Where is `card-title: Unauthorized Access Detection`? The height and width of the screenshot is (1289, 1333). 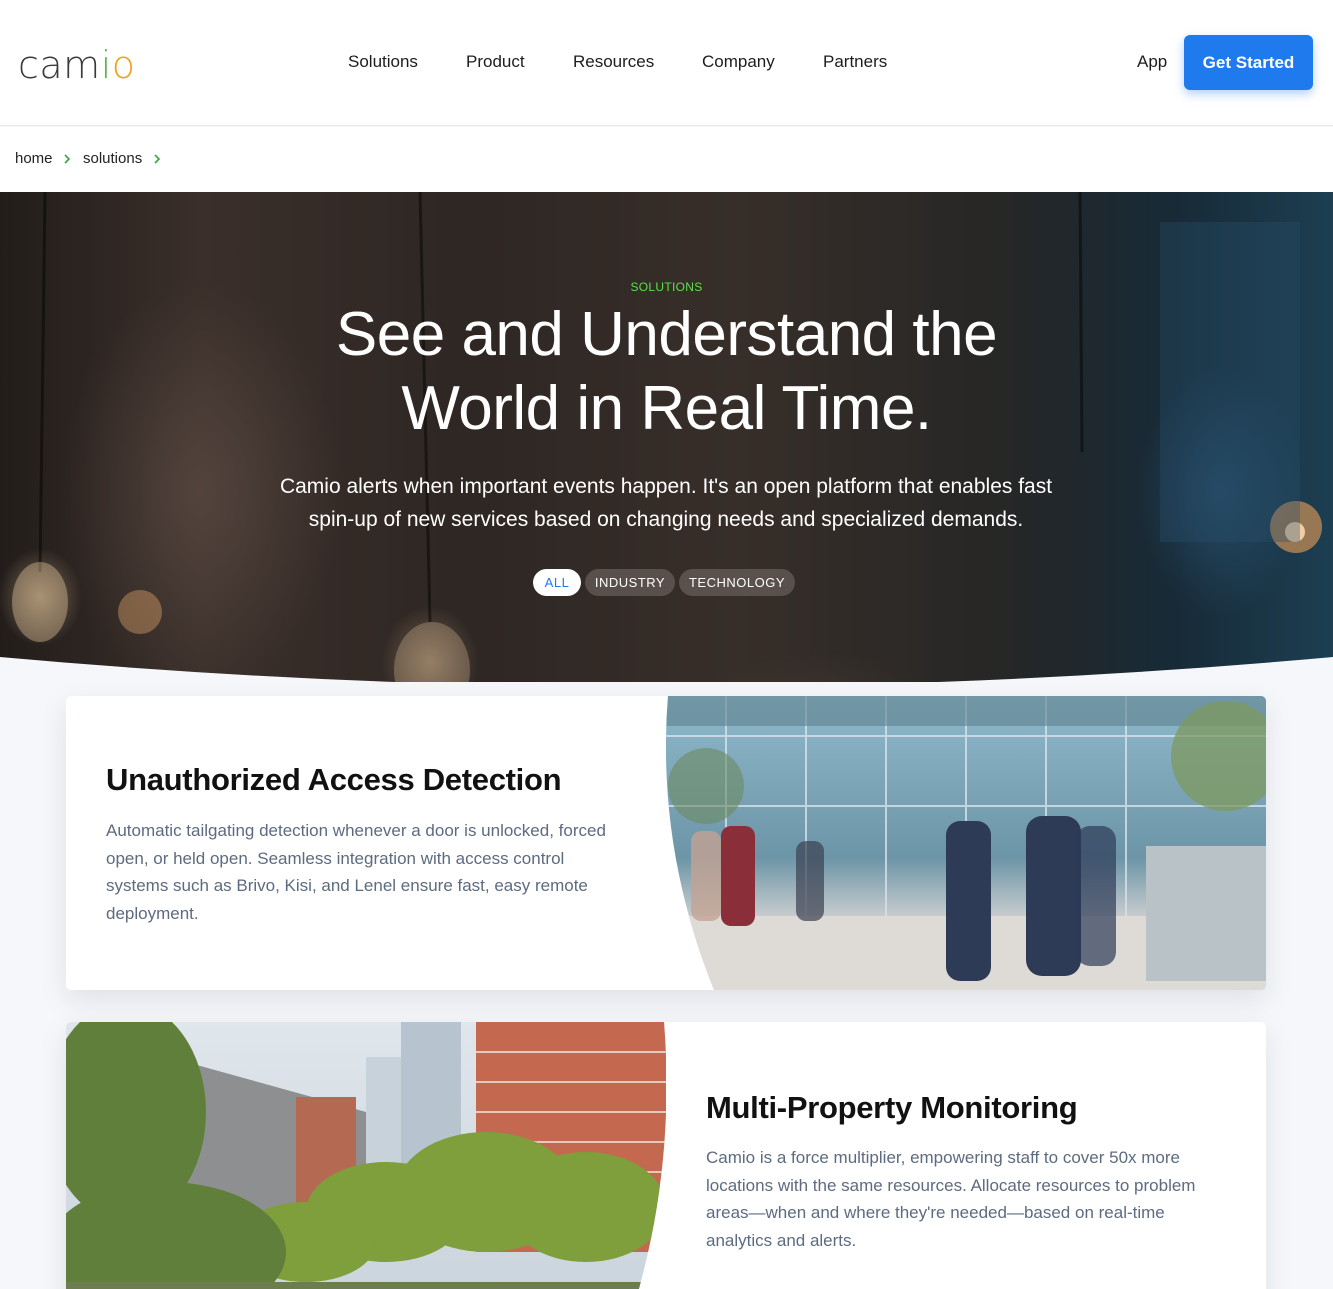
card-title: Unauthorized Access Detection is located at coordinates (334, 779).